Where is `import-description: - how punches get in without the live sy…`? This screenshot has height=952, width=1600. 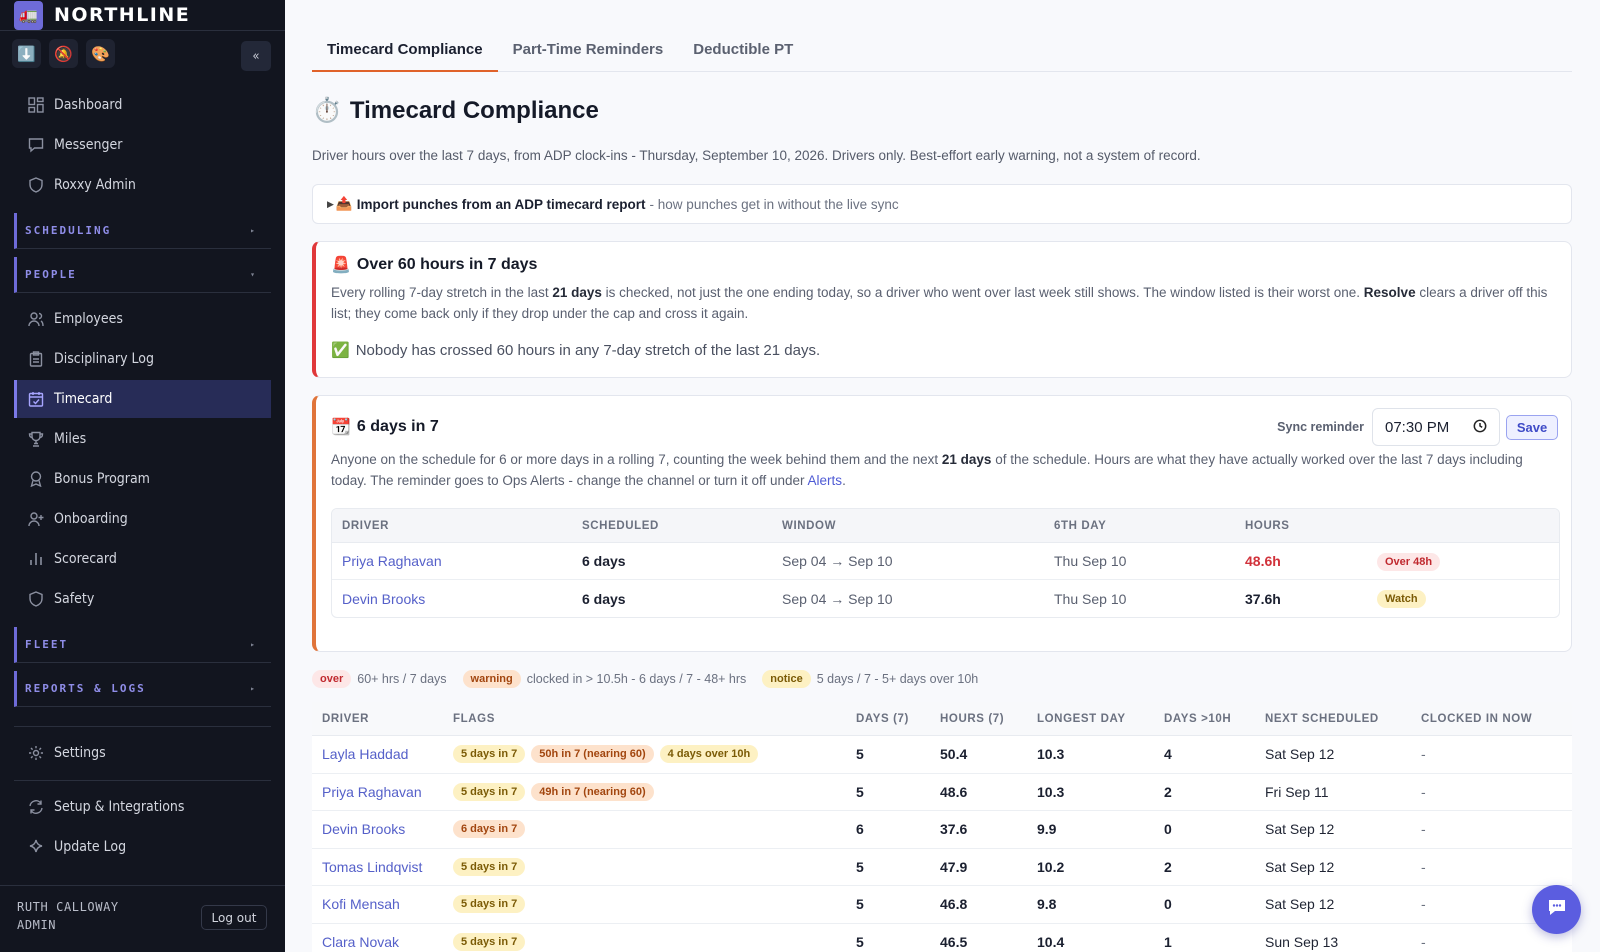 import-description: - how punches get in without the live sy… is located at coordinates (774, 204).